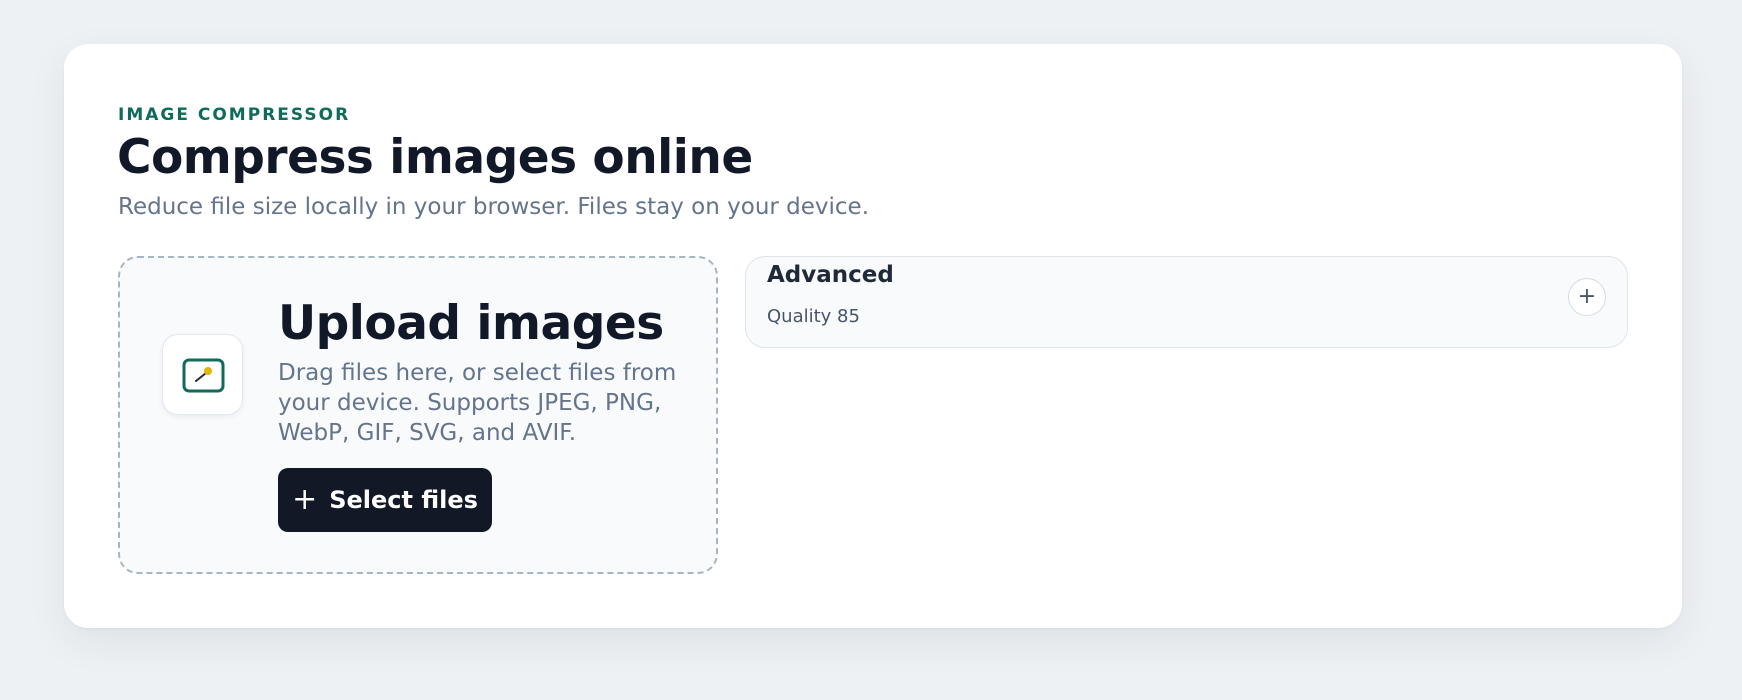 This screenshot has width=1742, height=700. I want to click on select-files-button: + Select files, so click(385, 500).